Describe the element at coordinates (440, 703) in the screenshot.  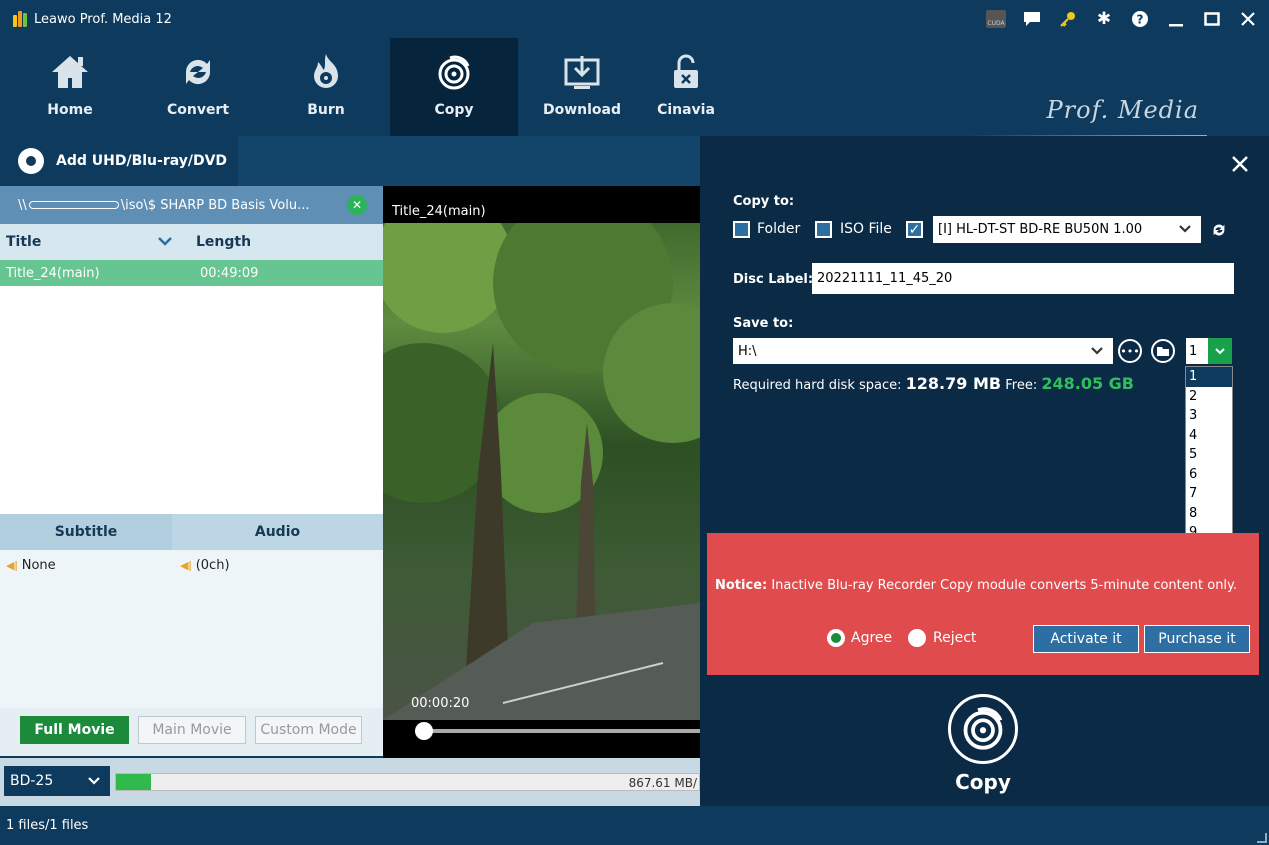
I see `video-timecode: 00:00:20` at that location.